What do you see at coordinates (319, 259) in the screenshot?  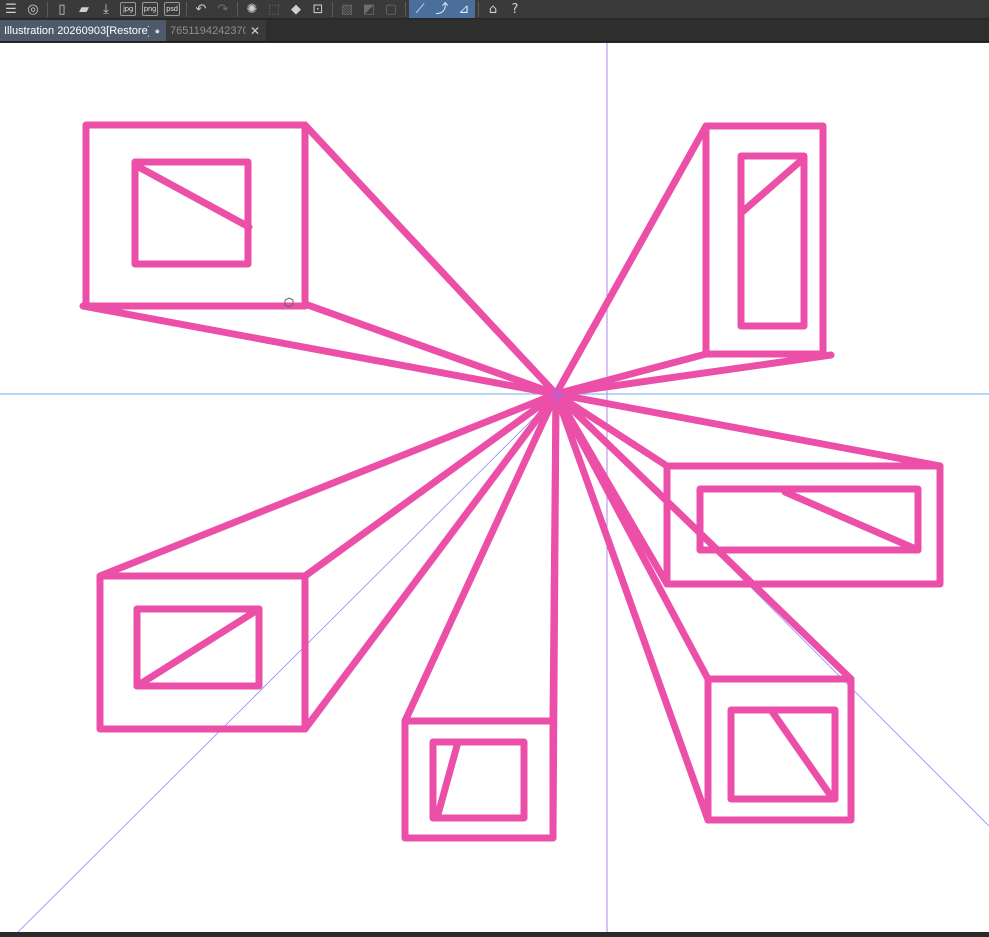 I see `box-top-left` at bounding box center [319, 259].